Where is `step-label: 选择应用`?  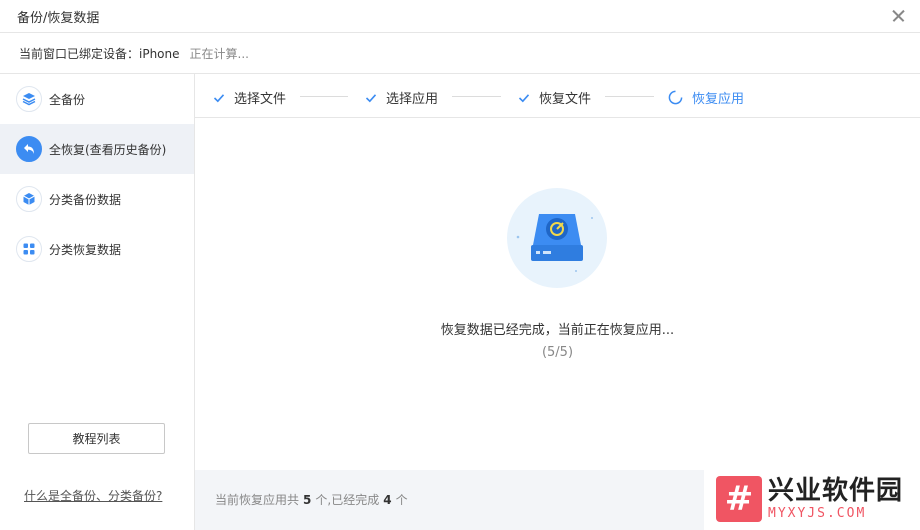
step-label: 选择应用 is located at coordinates (412, 99).